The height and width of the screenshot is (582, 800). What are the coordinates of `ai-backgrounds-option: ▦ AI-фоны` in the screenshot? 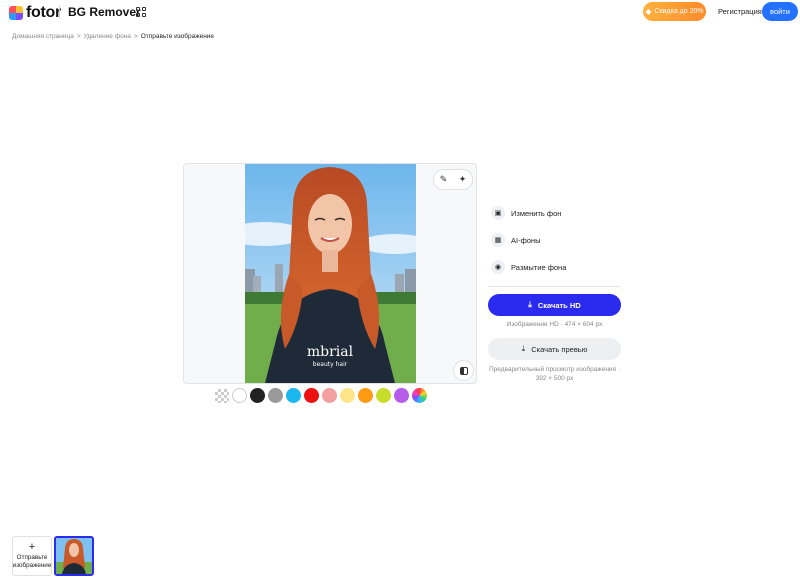 It's located at (515, 240).